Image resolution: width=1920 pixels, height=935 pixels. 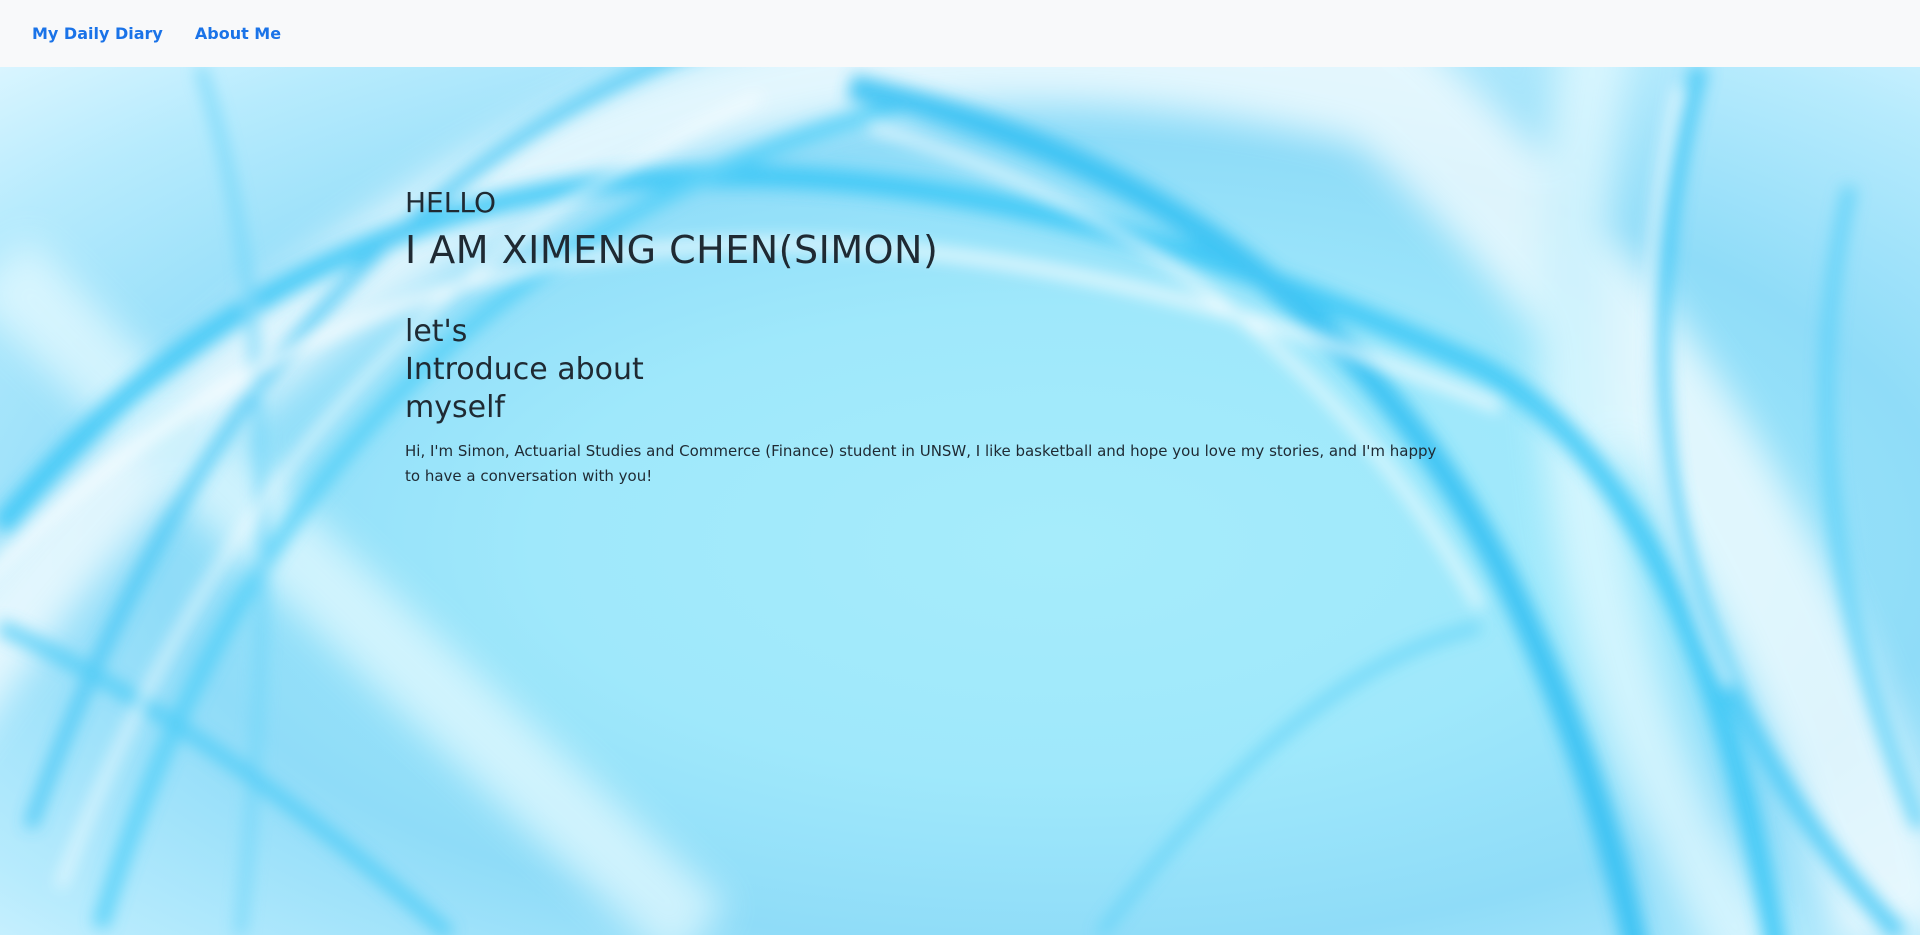 What do you see at coordinates (925, 370) in the screenshot?
I see `intro-heading: let's Introduce about myself` at bounding box center [925, 370].